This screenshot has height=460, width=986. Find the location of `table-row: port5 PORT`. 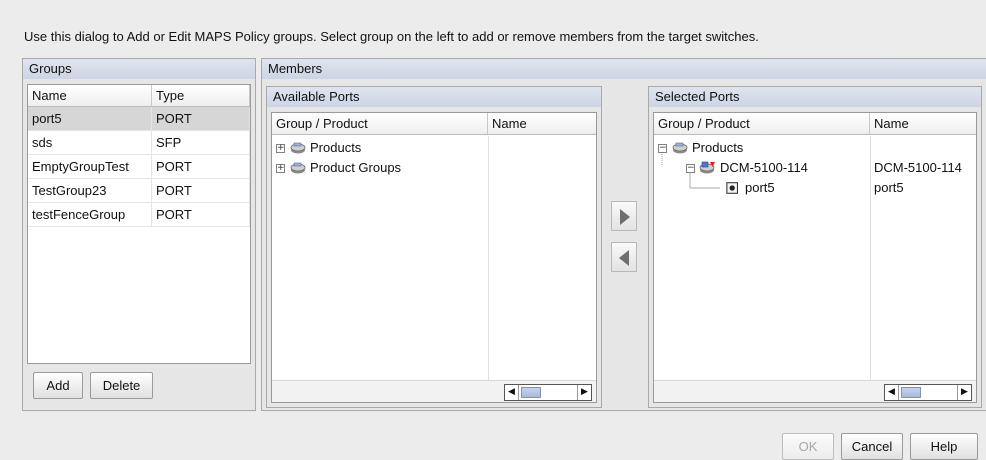

table-row: port5 PORT is located at coordinates (139, 119).